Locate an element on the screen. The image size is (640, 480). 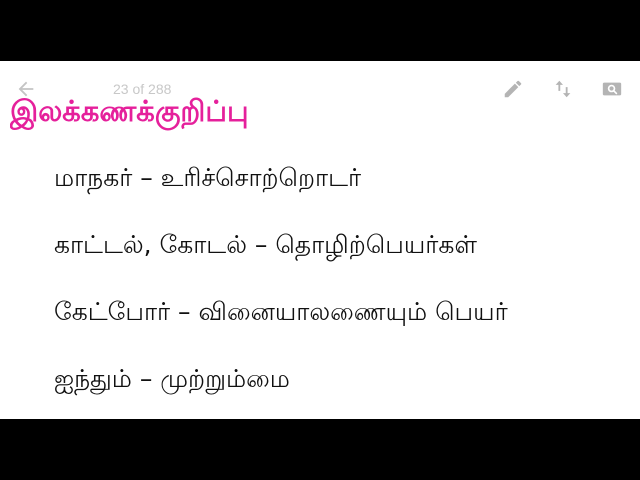
pencil-icon is located at coordinates (513, 89).